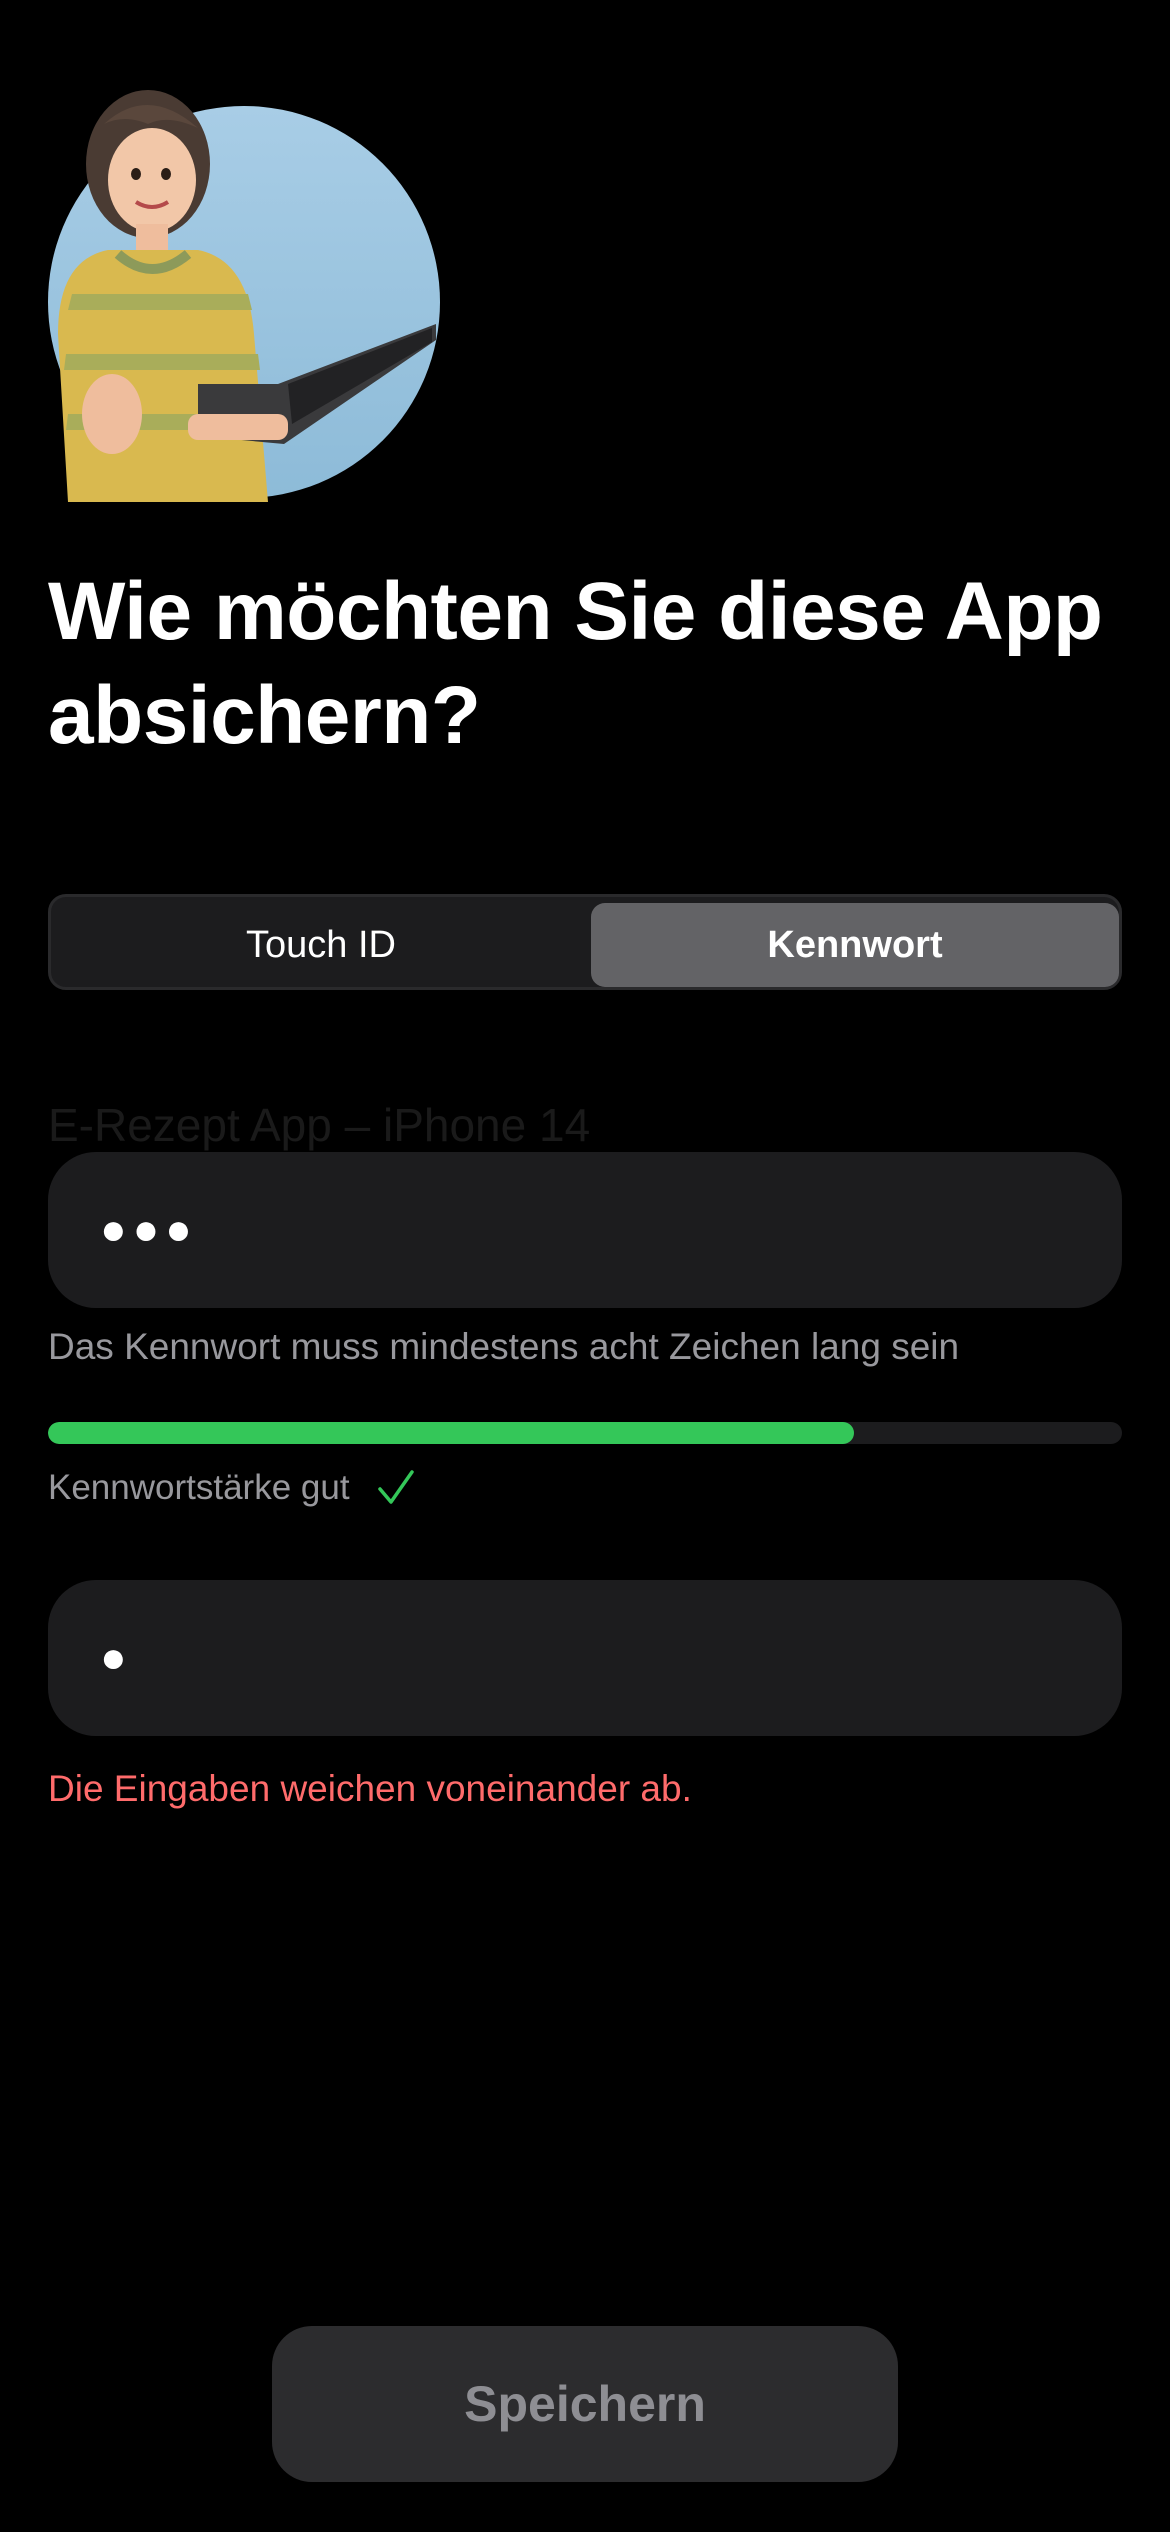  What do you see at coordinates (321, 945) in the screenshot?
I see `segment-touch-id: Touch ID` at bounding box center [321, 945].